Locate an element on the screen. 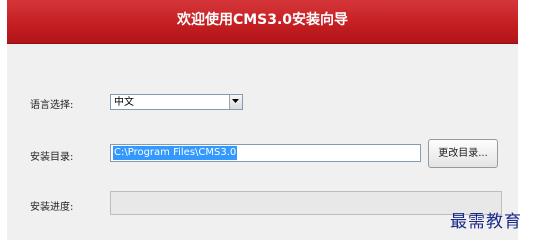 This screenshot has width=534, height=240. install-dir-label: 安装目录: is located at coordinates (52, 157).